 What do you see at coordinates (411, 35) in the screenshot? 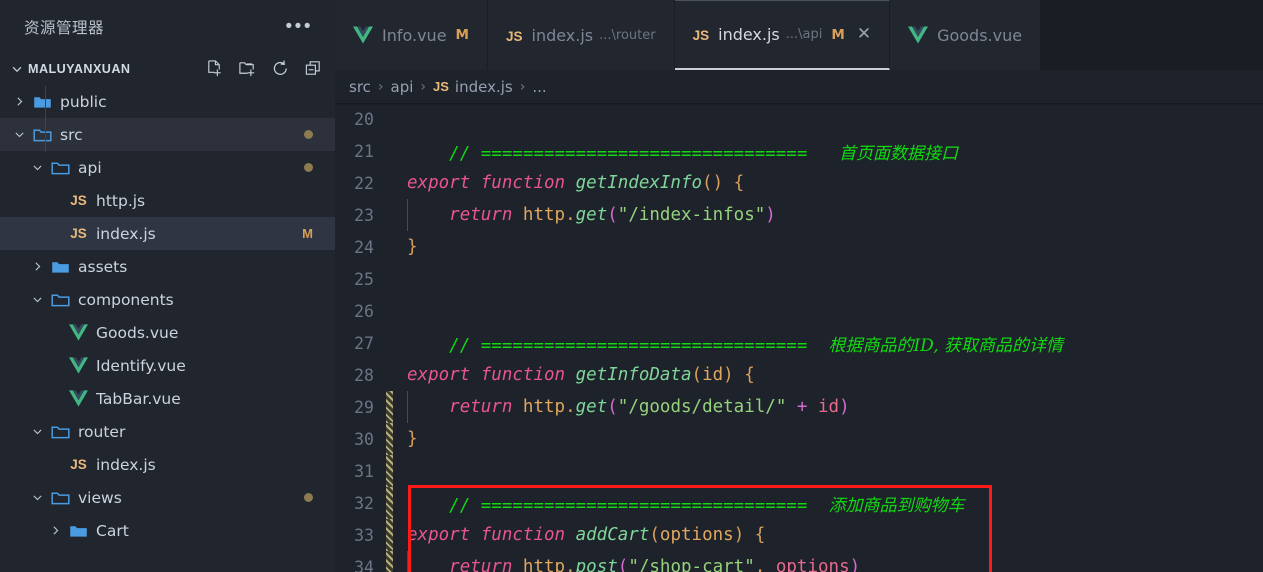
I see `editor-tab-info-vue: Info.vue M` at bounding box center [411, 35].